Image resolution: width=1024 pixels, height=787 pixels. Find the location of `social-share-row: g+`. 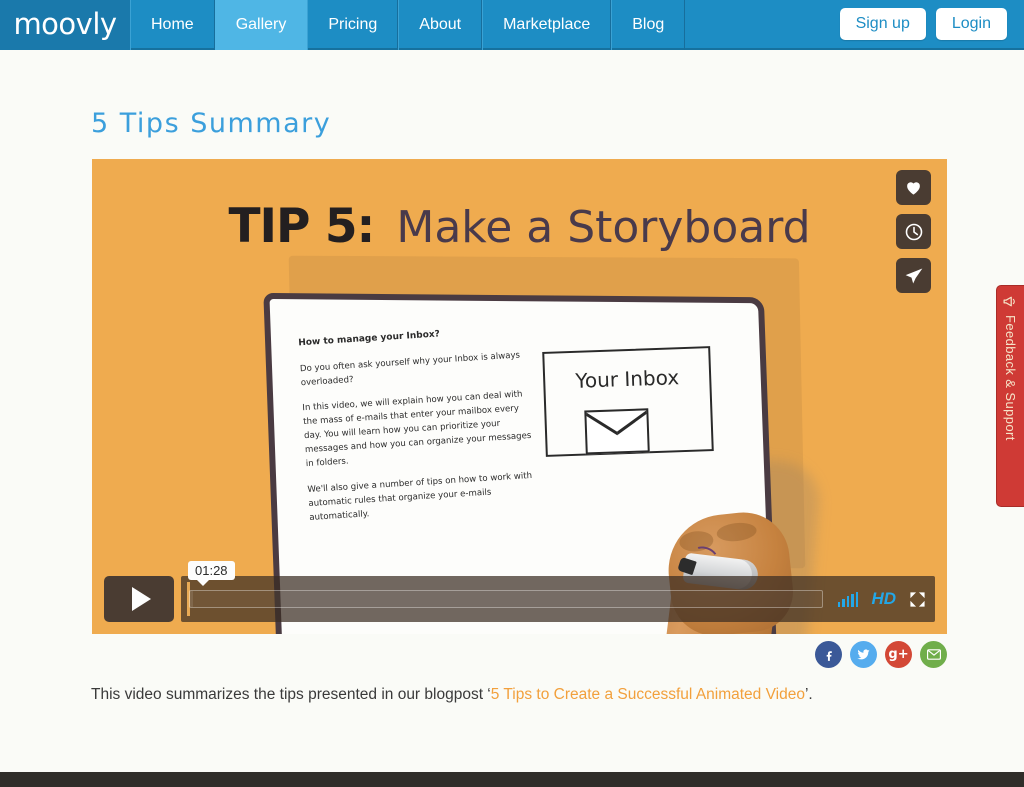

social-share-row: g+ is located at coordinates (881, 654).